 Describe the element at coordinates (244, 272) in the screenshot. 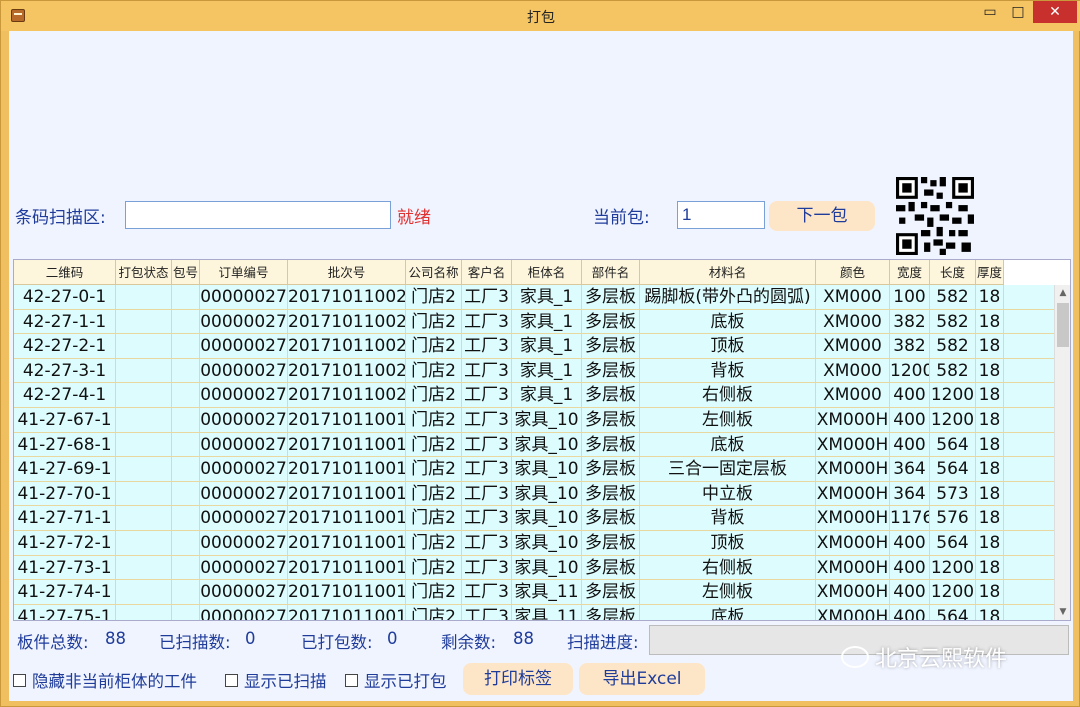

I see `column-header: 订单编号` at that location.